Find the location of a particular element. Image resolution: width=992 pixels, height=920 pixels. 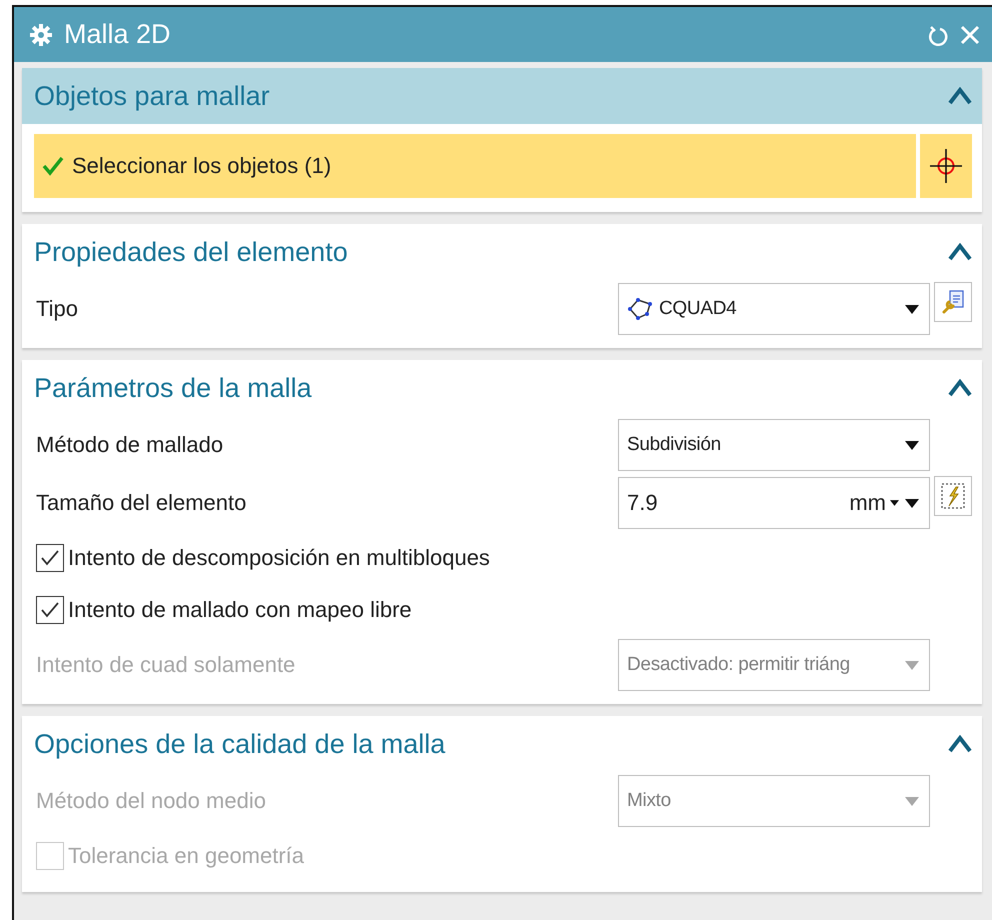

section-header: Propiedades del elemento is located at coordinates (502, 252).